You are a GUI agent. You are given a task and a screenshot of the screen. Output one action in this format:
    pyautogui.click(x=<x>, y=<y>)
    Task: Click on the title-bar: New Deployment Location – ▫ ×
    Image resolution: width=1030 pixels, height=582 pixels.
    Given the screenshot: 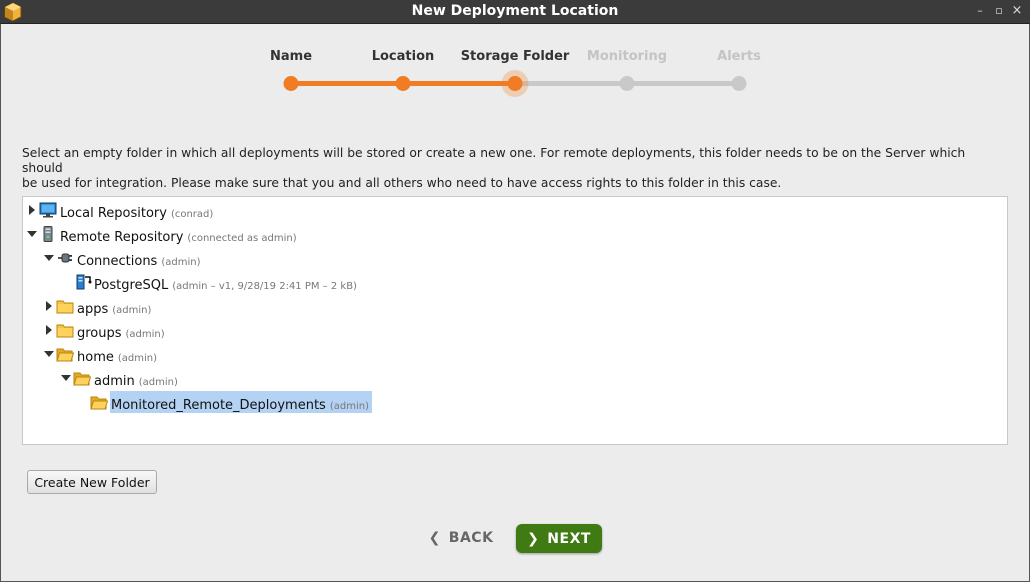 What is the action you would take?
    pyautogui.click(x=515, y=12)
    